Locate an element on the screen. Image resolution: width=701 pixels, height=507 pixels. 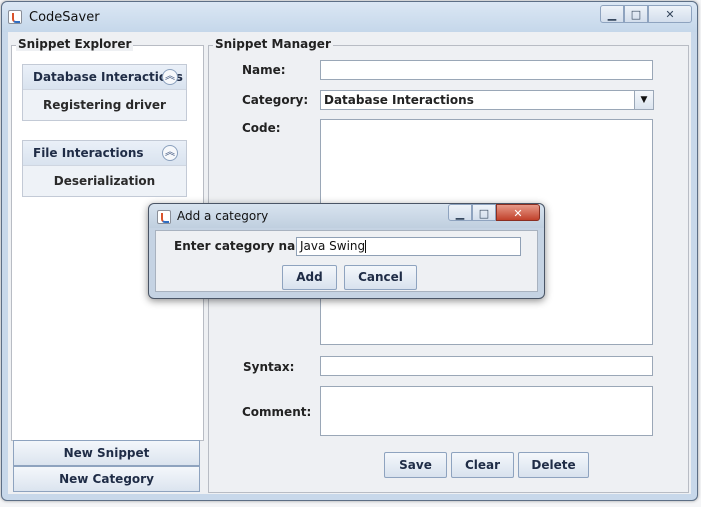
comment-textarea is located at coordinates (486, 411).